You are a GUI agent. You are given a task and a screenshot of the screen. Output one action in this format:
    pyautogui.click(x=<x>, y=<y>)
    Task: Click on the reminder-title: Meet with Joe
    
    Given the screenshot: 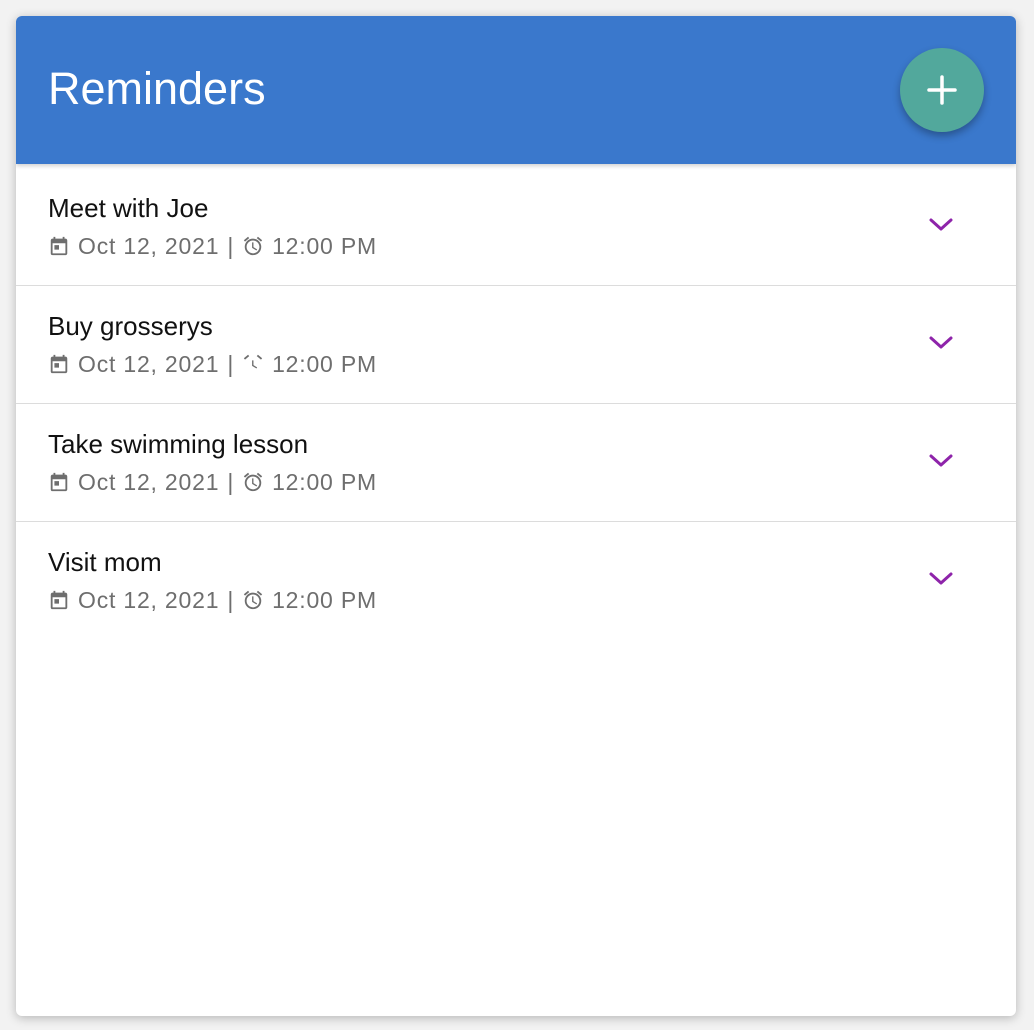 What is the action you would take?
    pyautogui.click(x=128, y=208)
    